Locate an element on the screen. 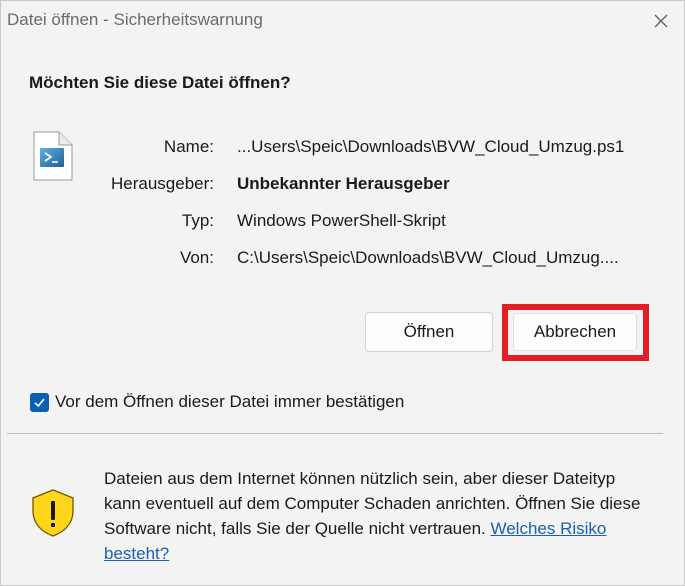 The width and height of the screenshot is (685, 586). title-bar: Datei öffnen - Sicherheitswarnung is located at coordinates (342, 21).